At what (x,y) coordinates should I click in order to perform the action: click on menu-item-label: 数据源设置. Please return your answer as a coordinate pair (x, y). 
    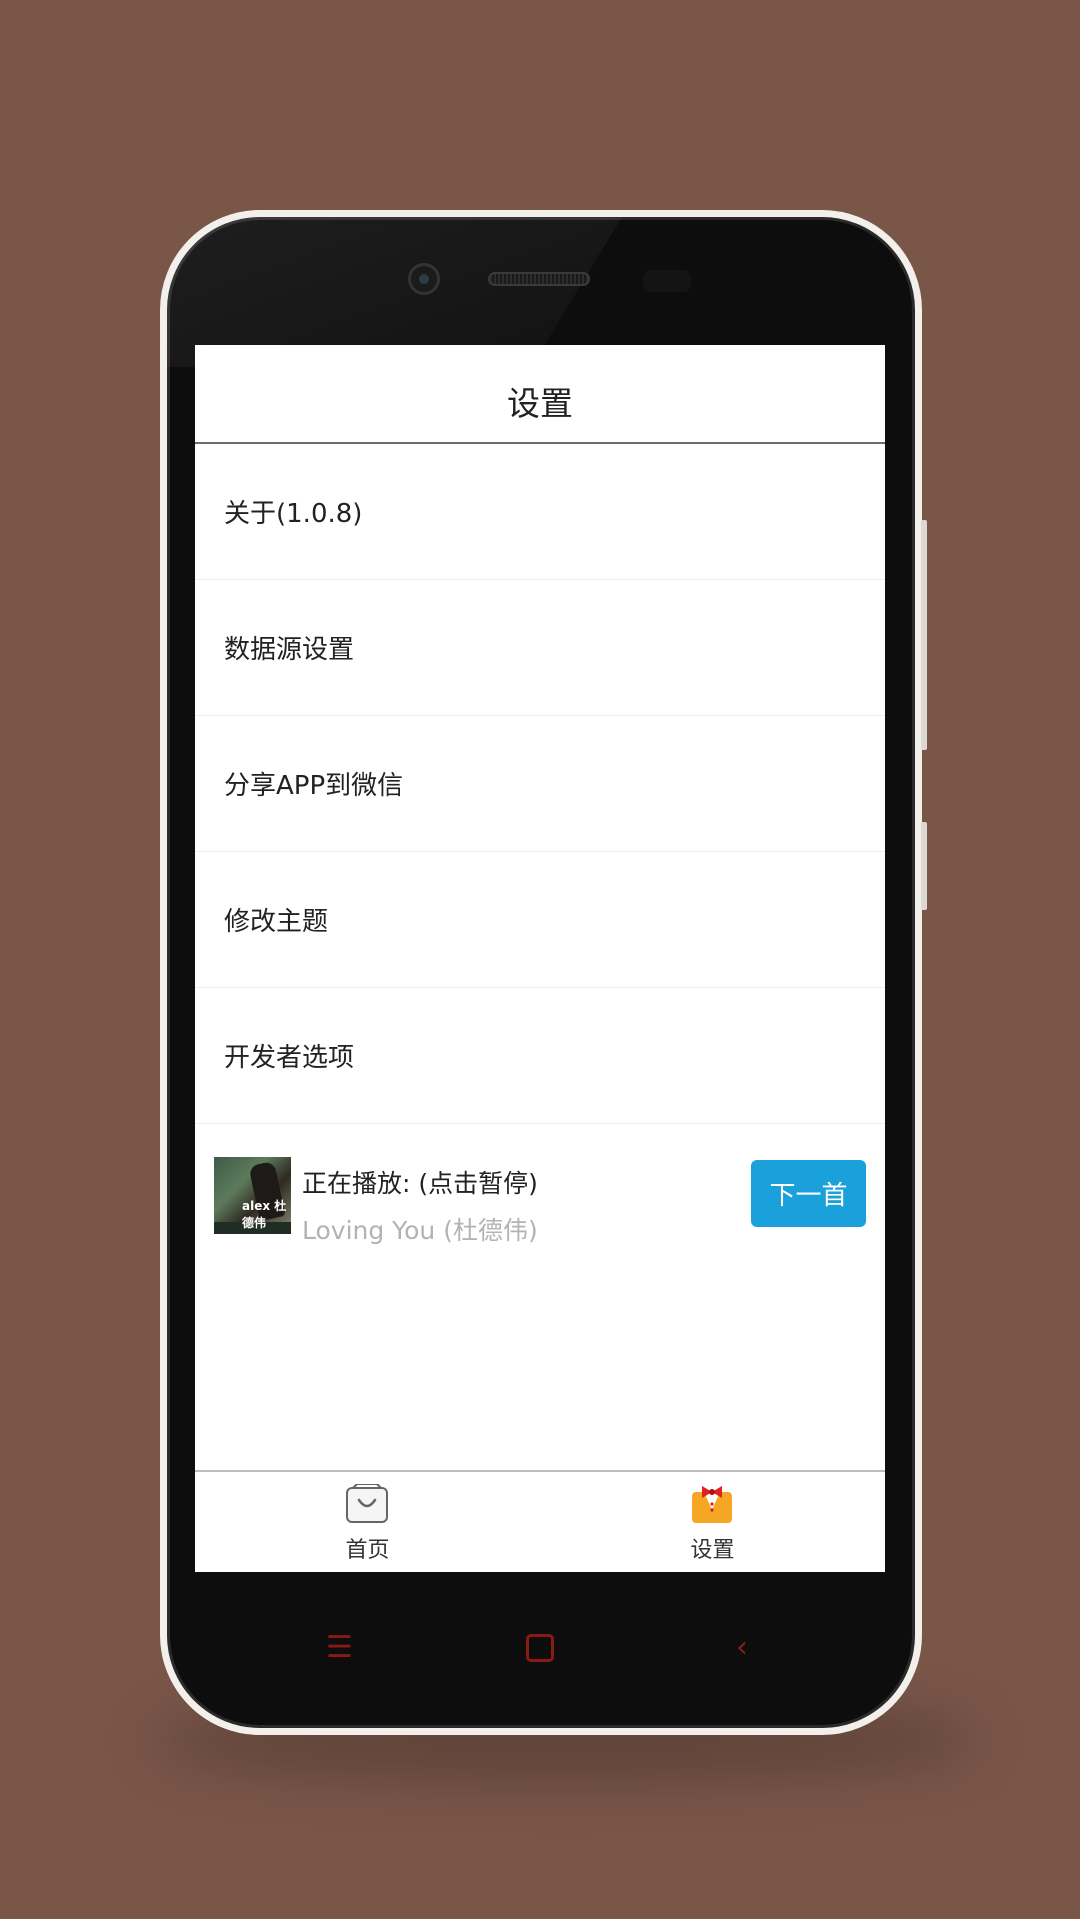
    Looking at the image, I should click on (289, 650).